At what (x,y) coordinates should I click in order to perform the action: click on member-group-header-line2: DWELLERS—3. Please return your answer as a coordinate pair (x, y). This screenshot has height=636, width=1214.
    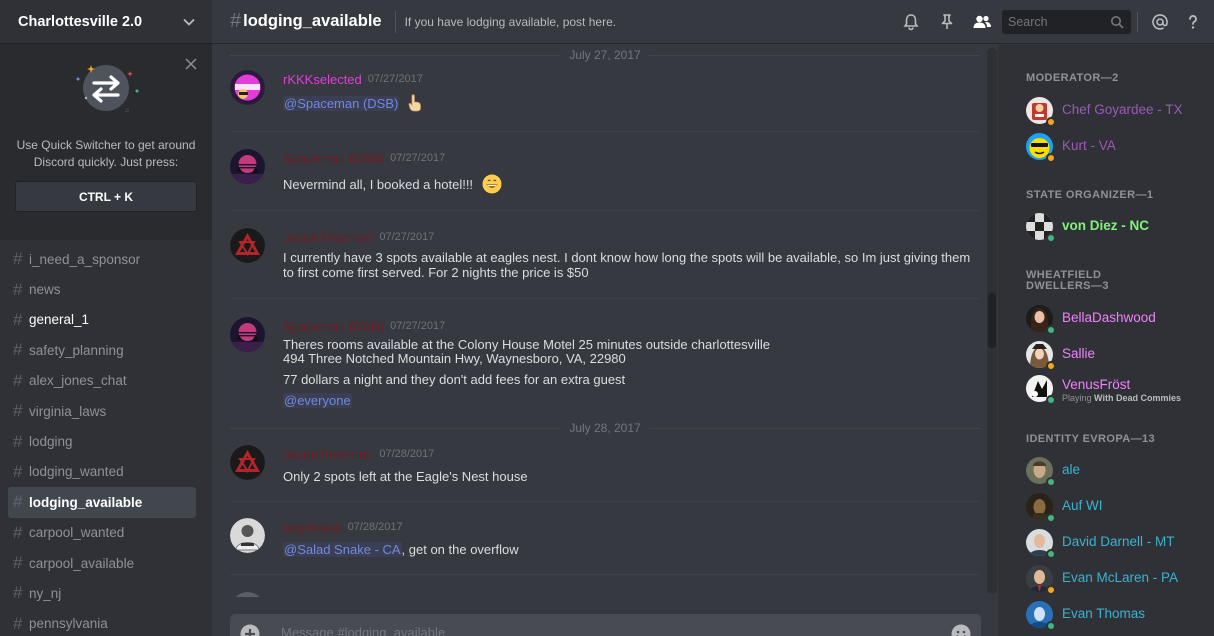
    Looking at the image, I should click on (1067, 286).